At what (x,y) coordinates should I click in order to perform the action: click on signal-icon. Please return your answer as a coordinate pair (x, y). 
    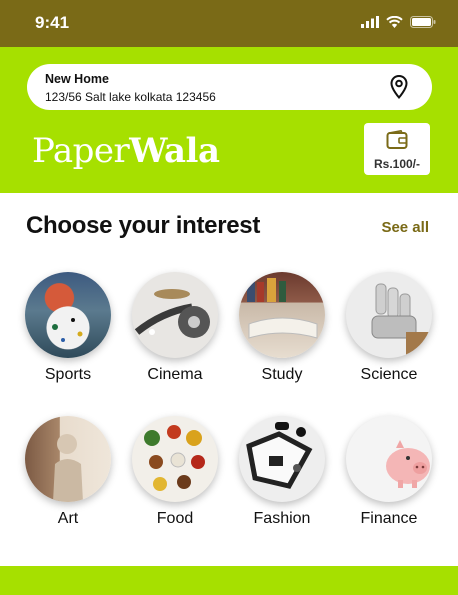
    Looking at the image, I should click on (370, 22).